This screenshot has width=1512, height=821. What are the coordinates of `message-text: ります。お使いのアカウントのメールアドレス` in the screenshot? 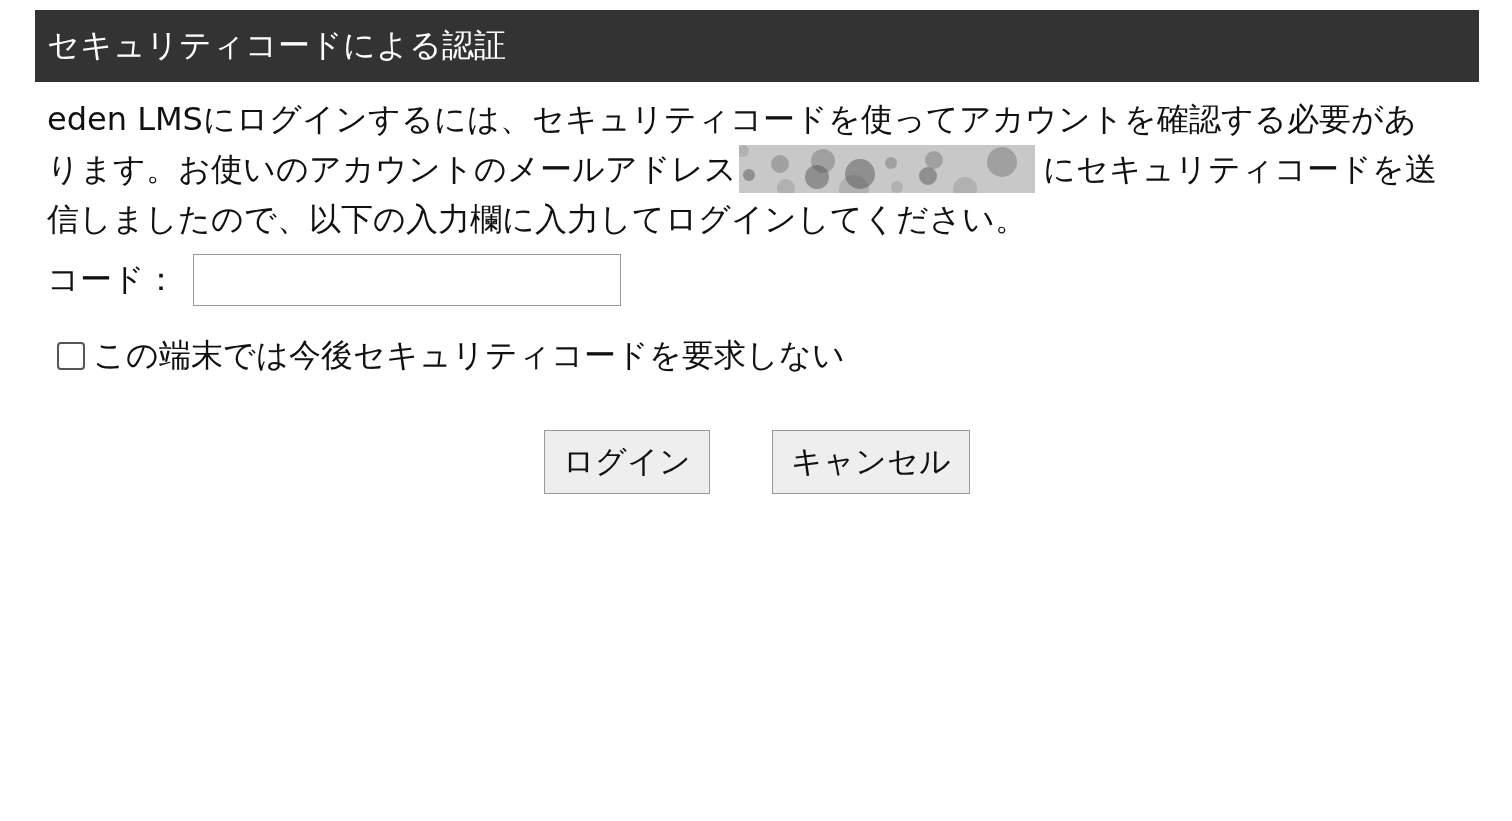 It's located at (392, 169).